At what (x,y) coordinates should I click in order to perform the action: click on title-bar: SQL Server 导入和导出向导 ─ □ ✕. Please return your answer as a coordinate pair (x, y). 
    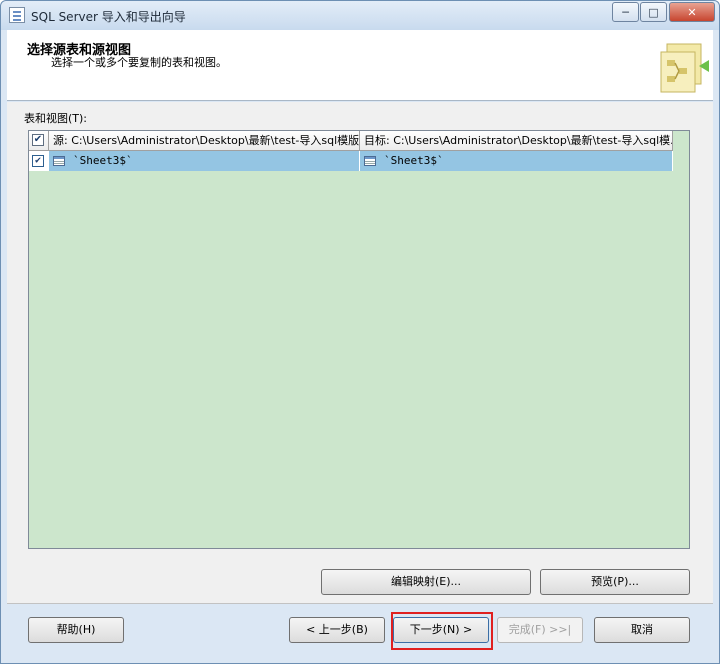
    Looking at the image, I should click on (360, 15).